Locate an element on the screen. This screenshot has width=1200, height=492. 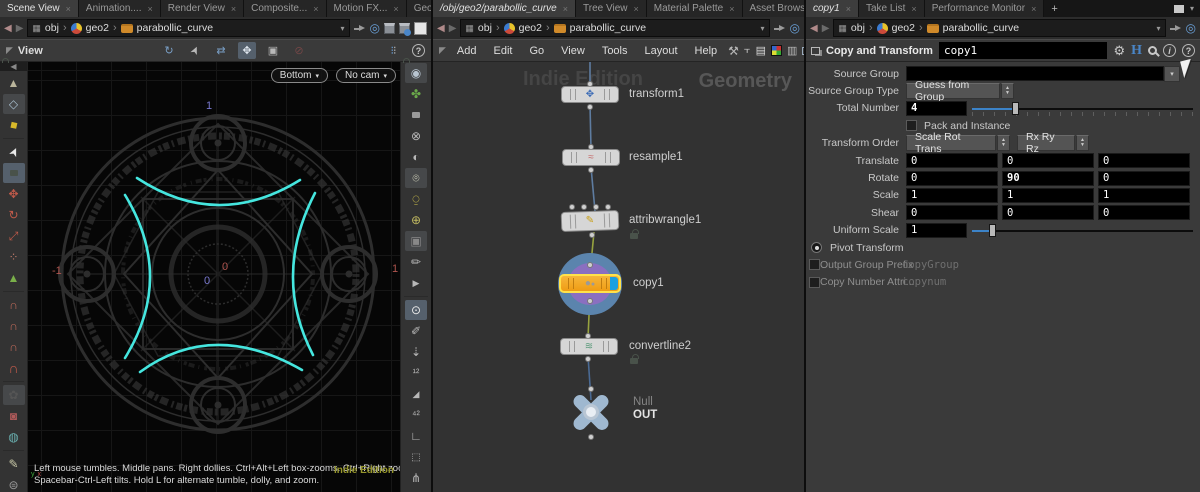
rotate-tool-icon is located at coordinates (14, 215).